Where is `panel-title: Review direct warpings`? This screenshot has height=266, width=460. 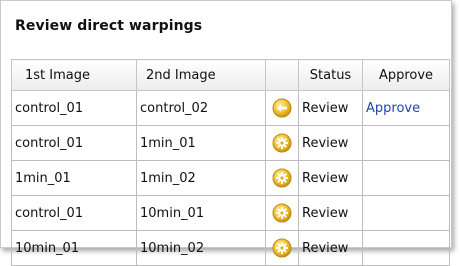
panel-title: Review direct warpings is located at coordinates (109, 26).